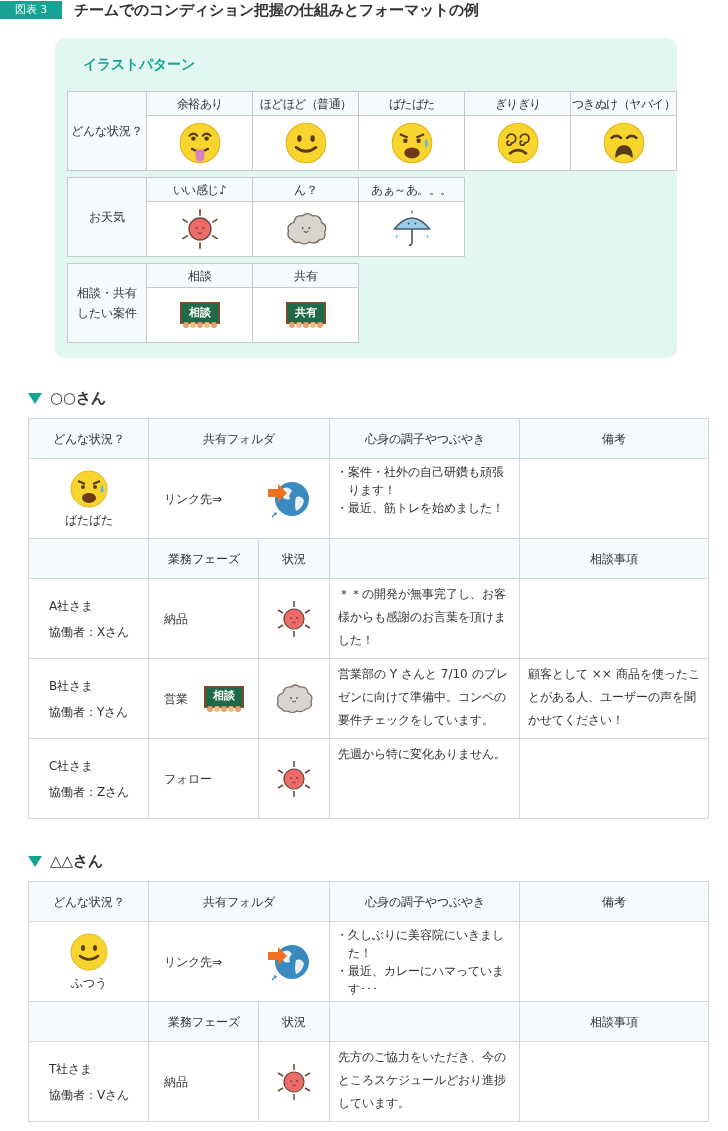  I want to click on member-name: ○○さん, so click(78, 398).